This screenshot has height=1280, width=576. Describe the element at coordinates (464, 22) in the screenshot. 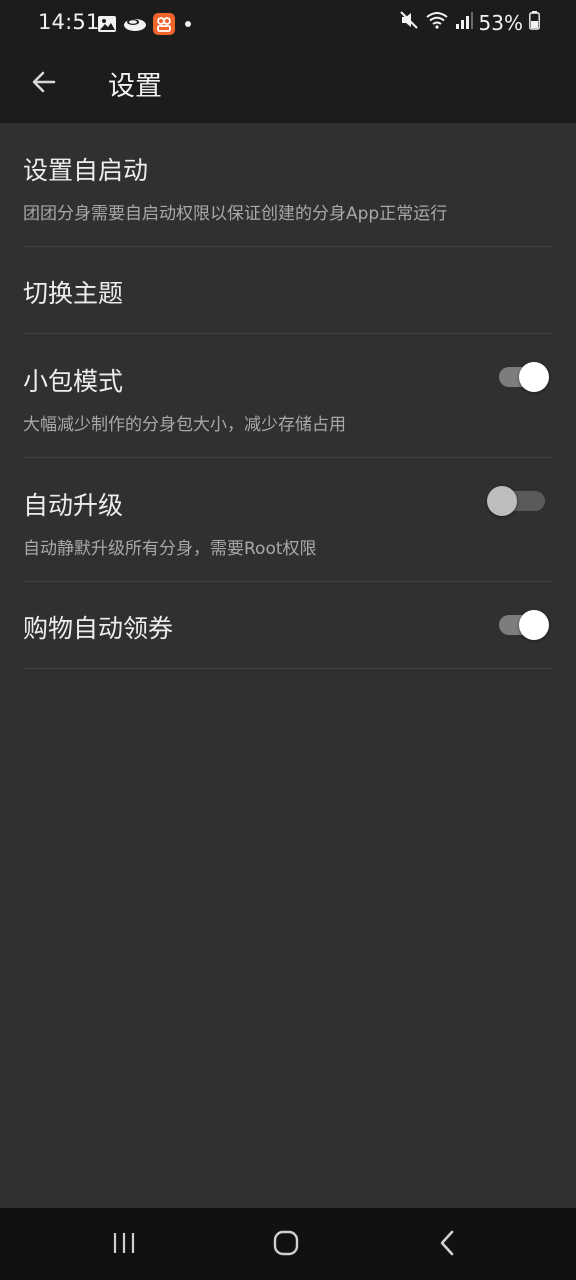

I see `signal-icon` at that location.